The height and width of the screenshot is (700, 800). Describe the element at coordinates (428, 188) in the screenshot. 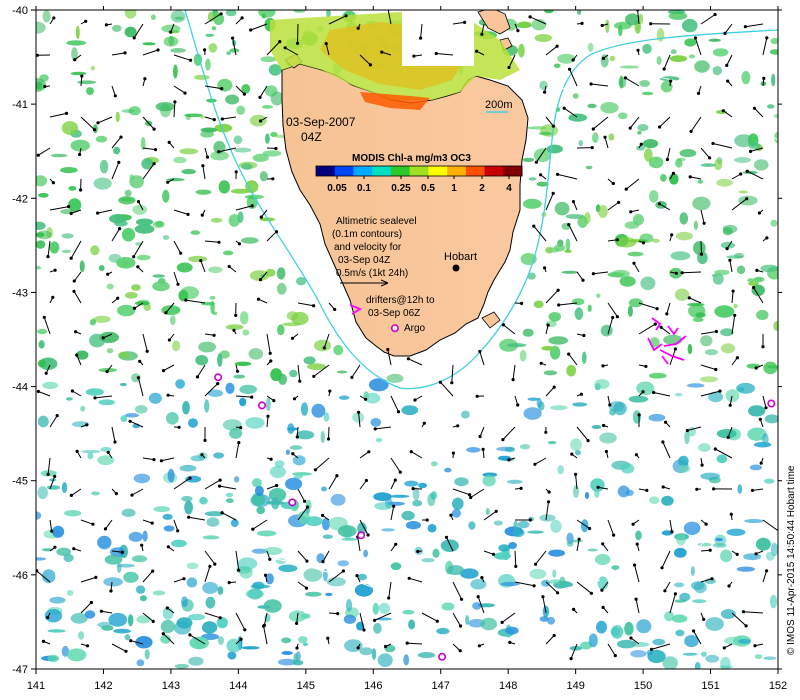

I see `colorbar-tick-label: 0.5` at that location.